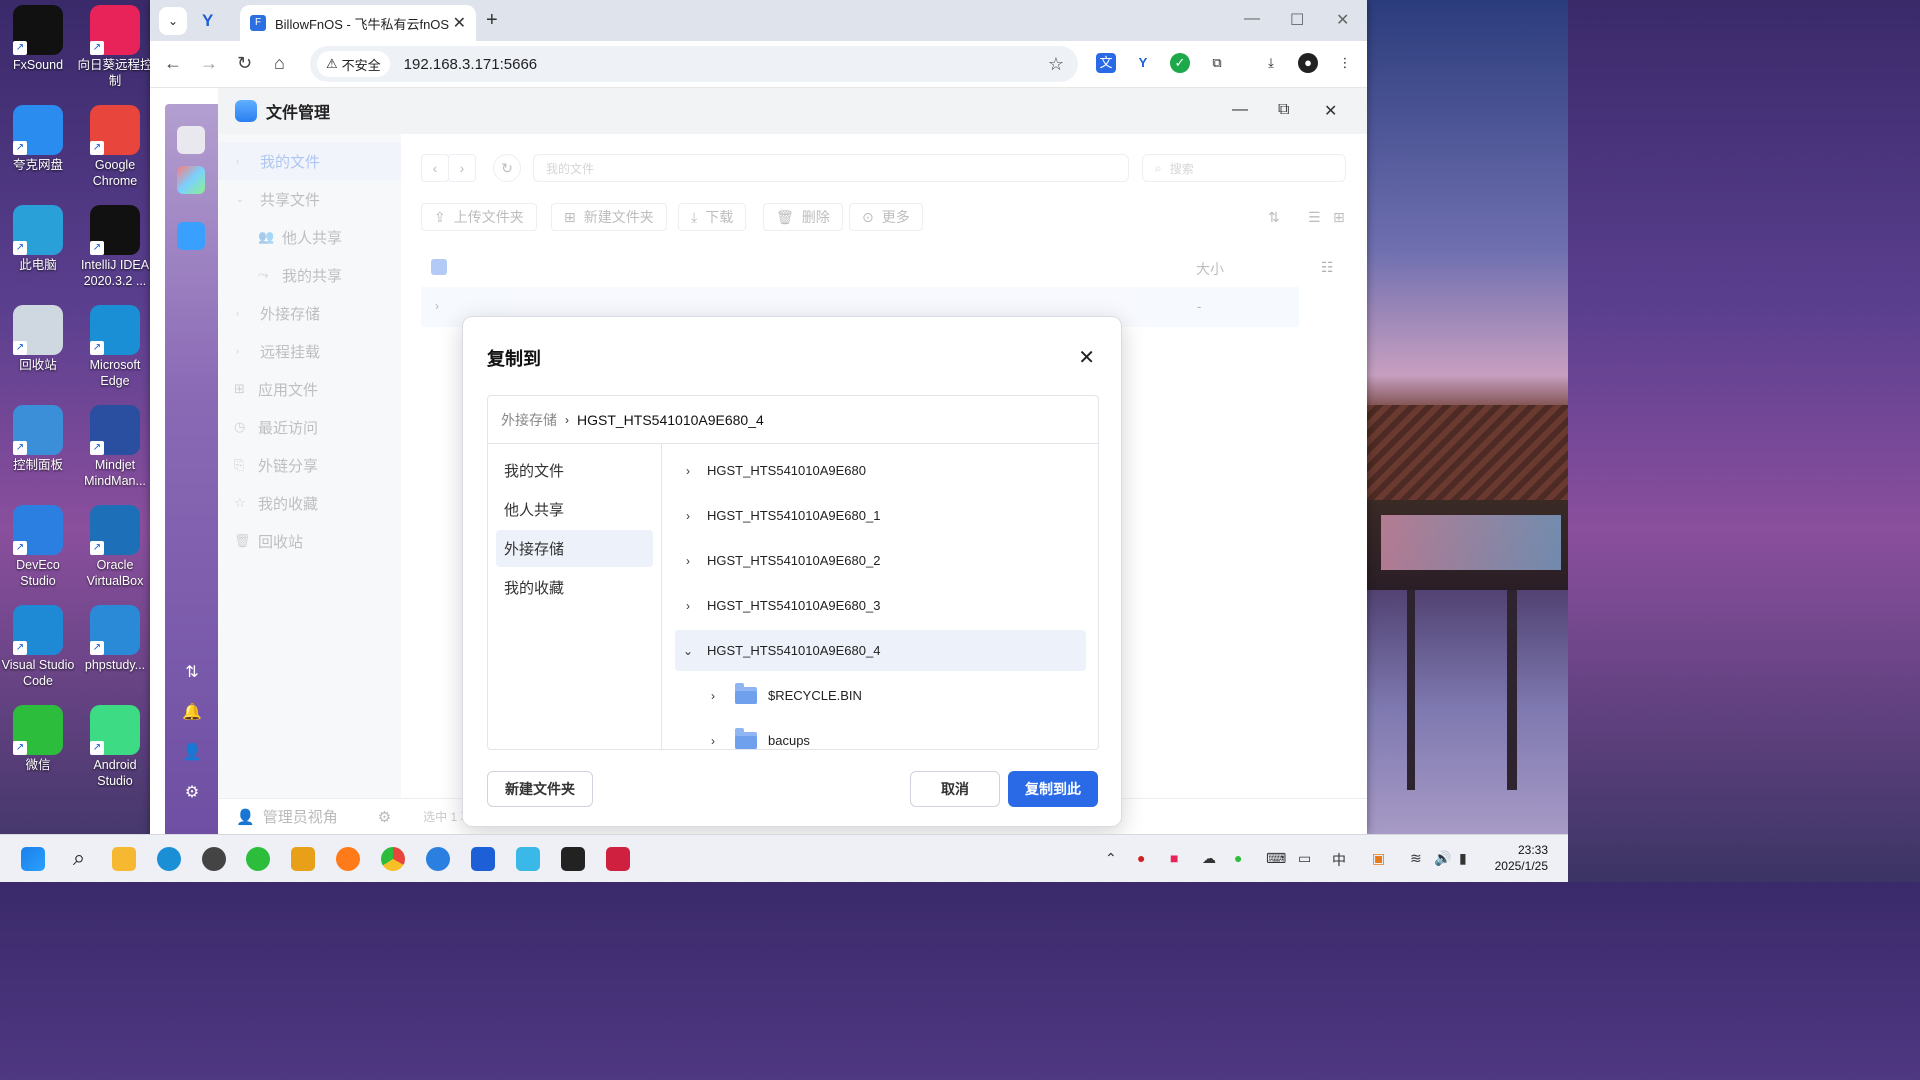 Image resolution: width=1920 pixels, height=1080 pixels. What do you see at coordinates (309, 199) in the screenshot?
I see `nav-item: ⌄ 共享文件` at bounding box center [309, 199].